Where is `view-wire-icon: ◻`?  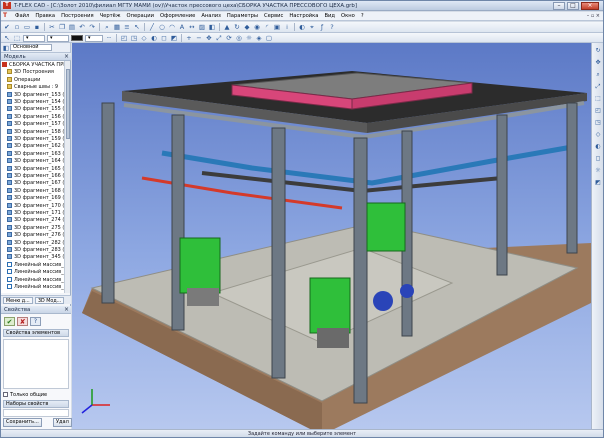 view-wire-icon: ◻ is located at coordinates (598, 159).